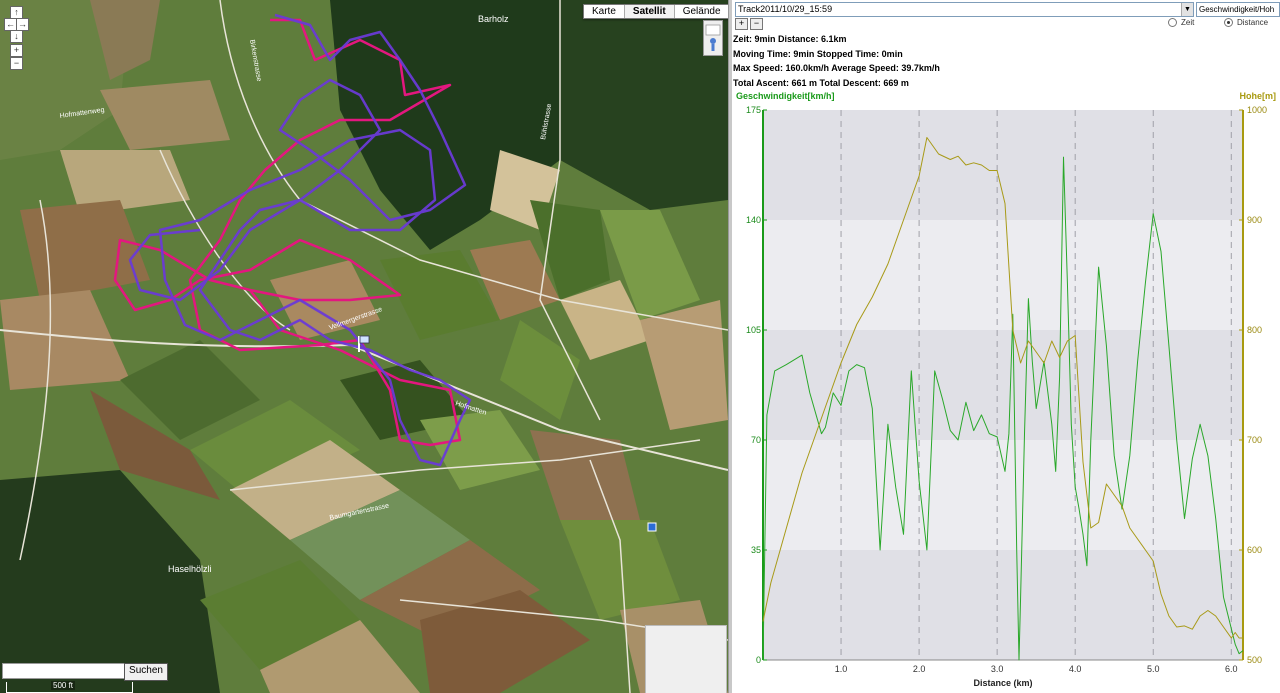 The height and width of the screenshot is (693, 1280). I want to click on x-tick-label: 4.0, so click(1075, 669).